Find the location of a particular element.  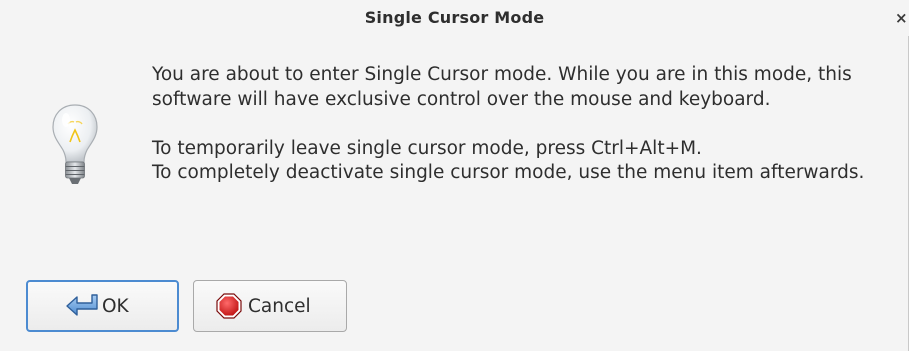

return-arrow-icon is located at coordinates (82, 305).